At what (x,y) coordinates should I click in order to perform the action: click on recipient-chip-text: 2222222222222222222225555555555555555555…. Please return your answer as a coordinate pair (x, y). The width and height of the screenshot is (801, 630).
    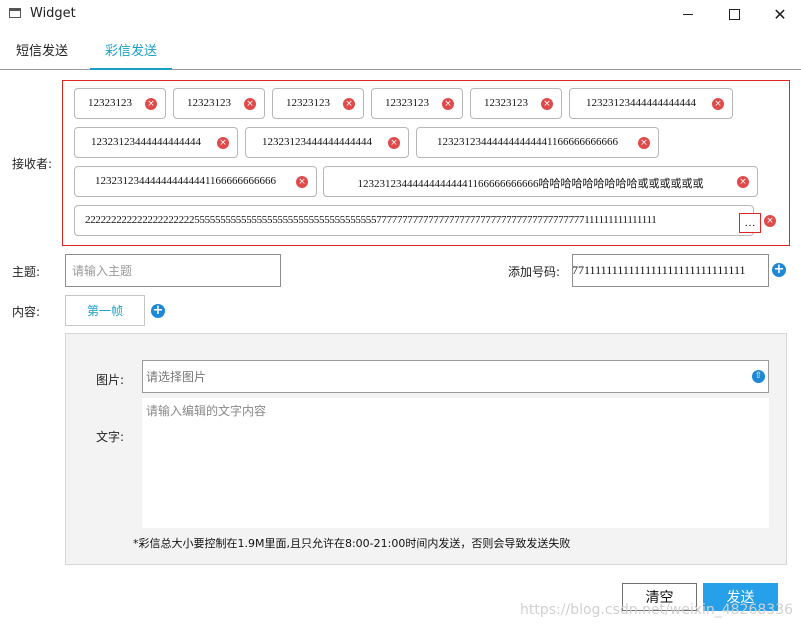
    Looking at the image, I should click on (371, 220).